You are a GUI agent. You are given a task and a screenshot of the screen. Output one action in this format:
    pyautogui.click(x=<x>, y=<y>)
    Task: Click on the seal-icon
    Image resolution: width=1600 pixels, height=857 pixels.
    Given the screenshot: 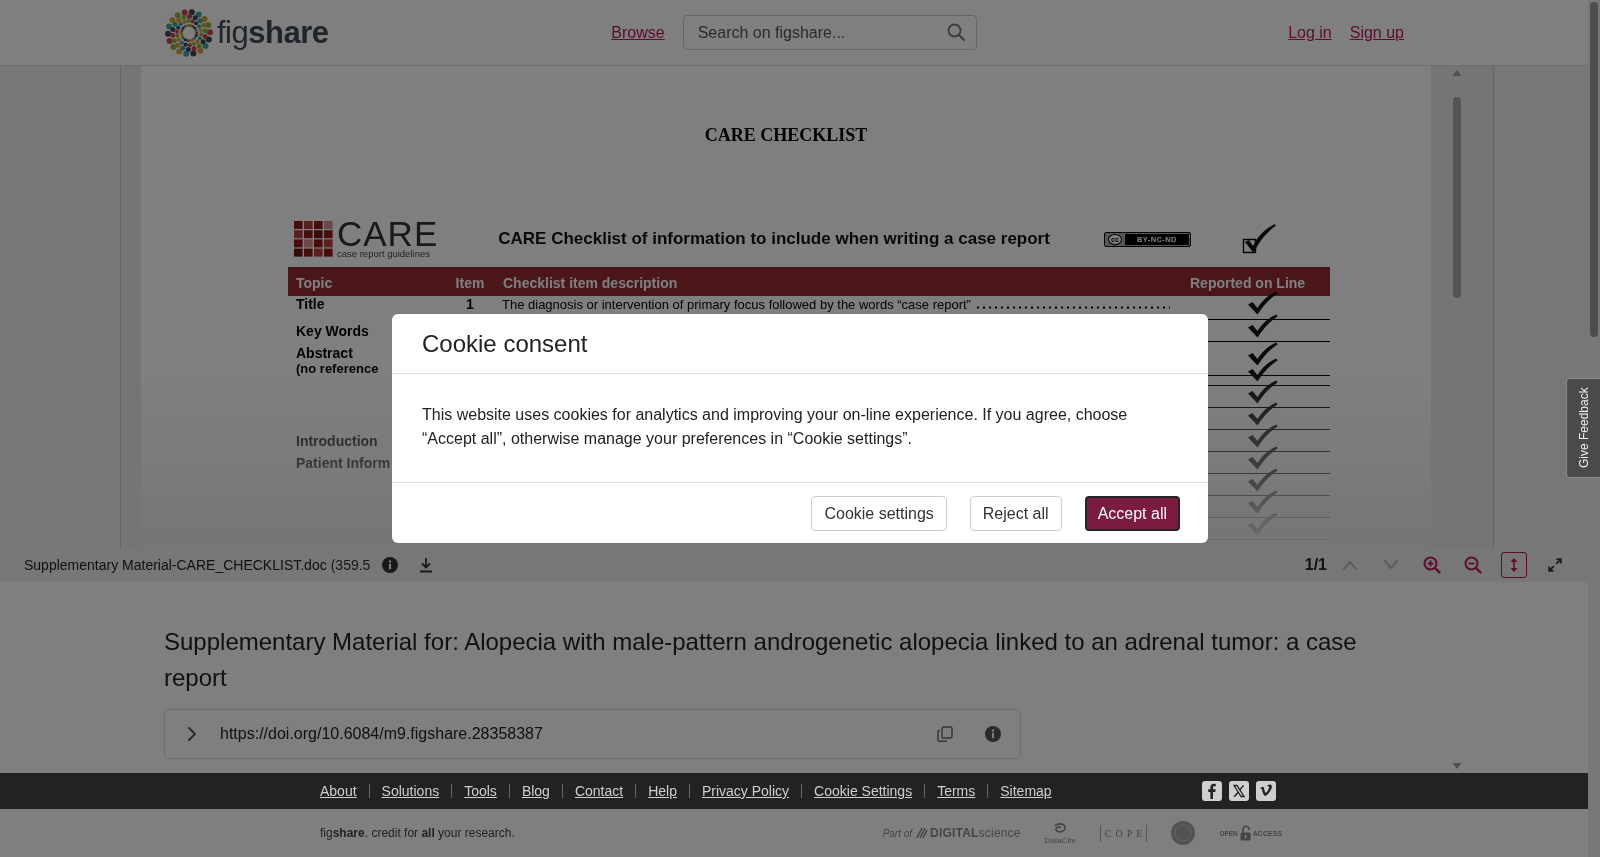 What is the action you would take?
    pyautogui.click(x=1183, y=833)
    